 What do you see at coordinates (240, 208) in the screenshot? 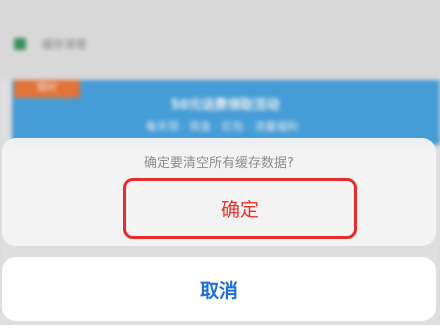
I see `confirm-button: 确定` at bounding box center [240, 208].